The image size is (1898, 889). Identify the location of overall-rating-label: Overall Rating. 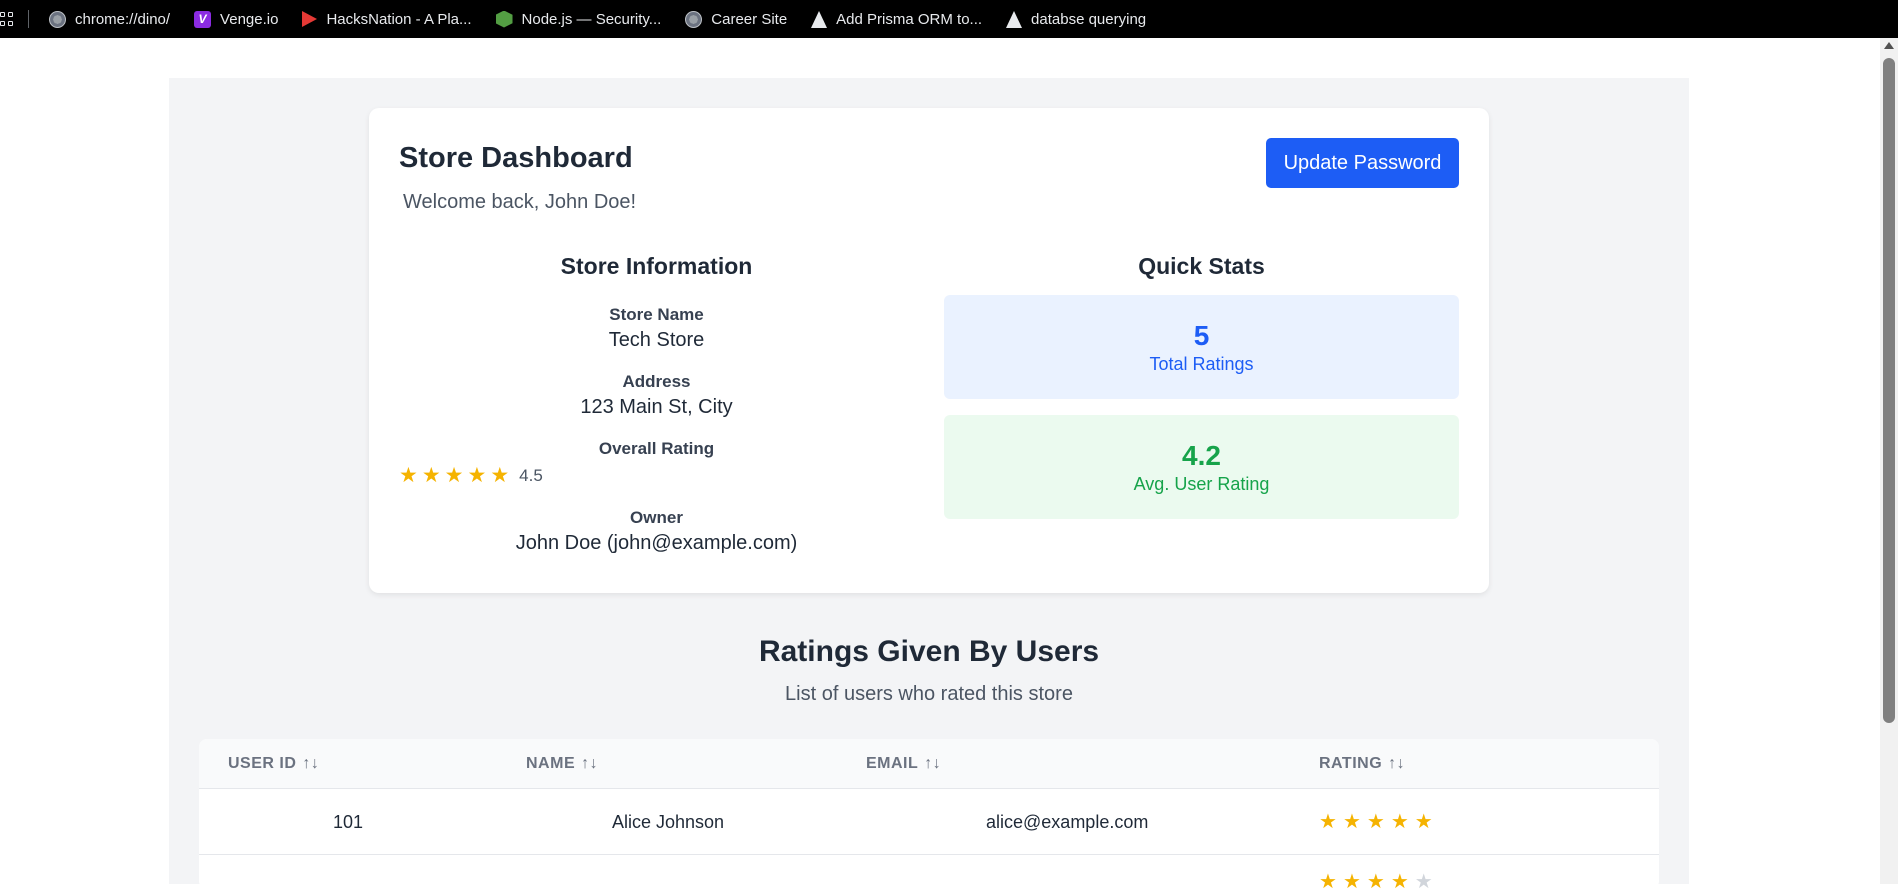
(656, 448).